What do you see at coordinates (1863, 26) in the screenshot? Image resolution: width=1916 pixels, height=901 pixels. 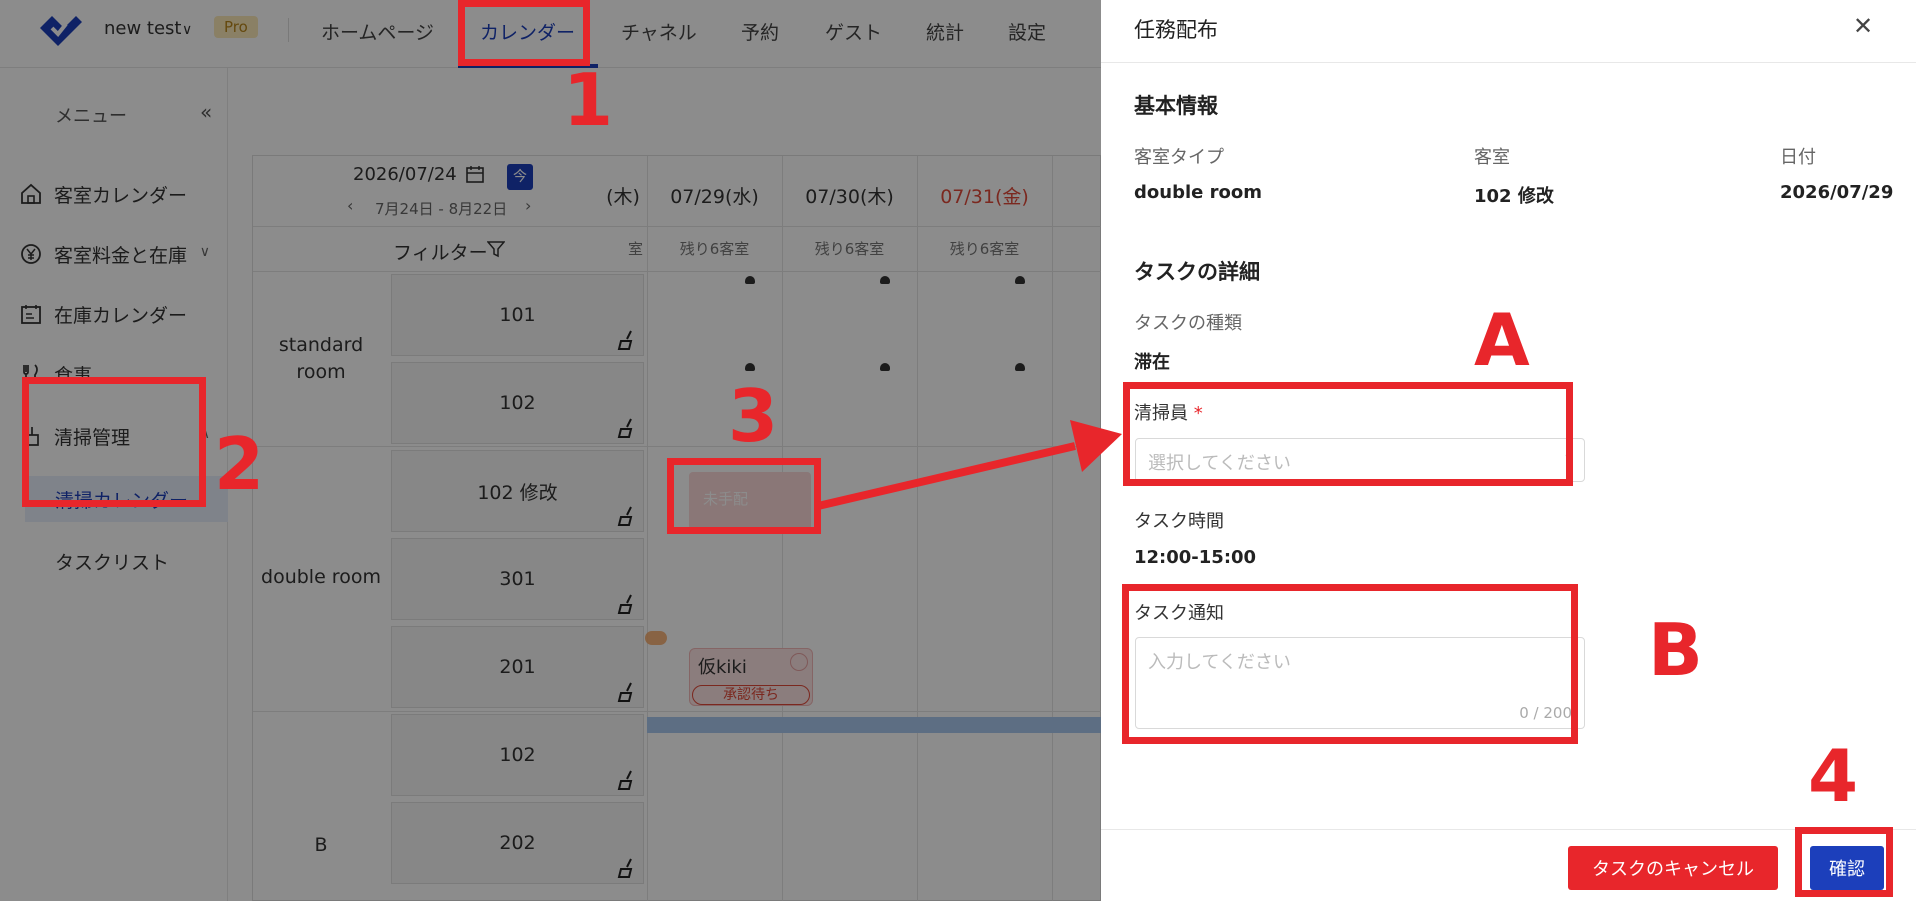 I see `close-icon: ✕` at bounding box center [1863, 26].